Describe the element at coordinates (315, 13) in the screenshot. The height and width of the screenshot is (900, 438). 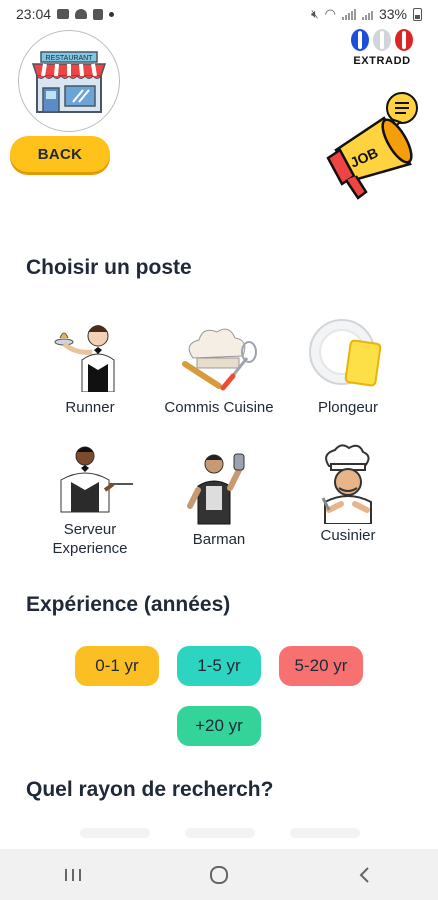
I see `mute-icon: 🔇︎` at that location.